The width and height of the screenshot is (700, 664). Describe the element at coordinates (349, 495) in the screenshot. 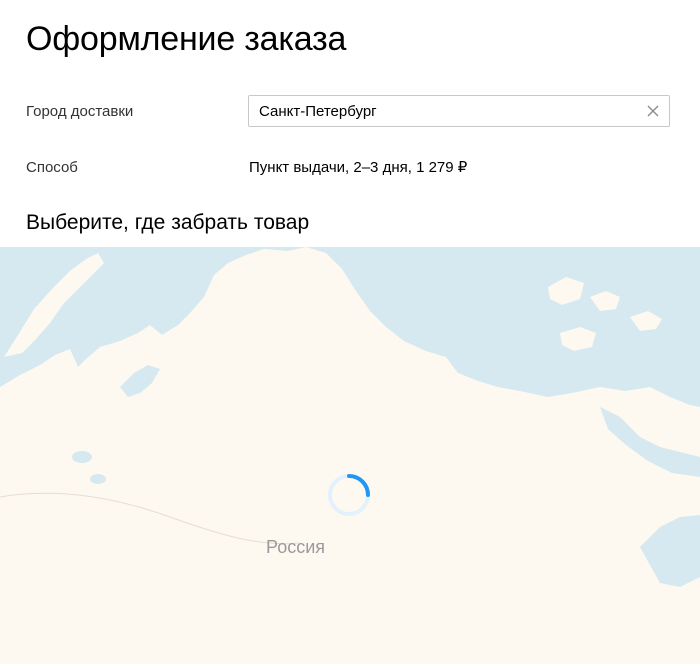

I see `spinner-icon` at that location.